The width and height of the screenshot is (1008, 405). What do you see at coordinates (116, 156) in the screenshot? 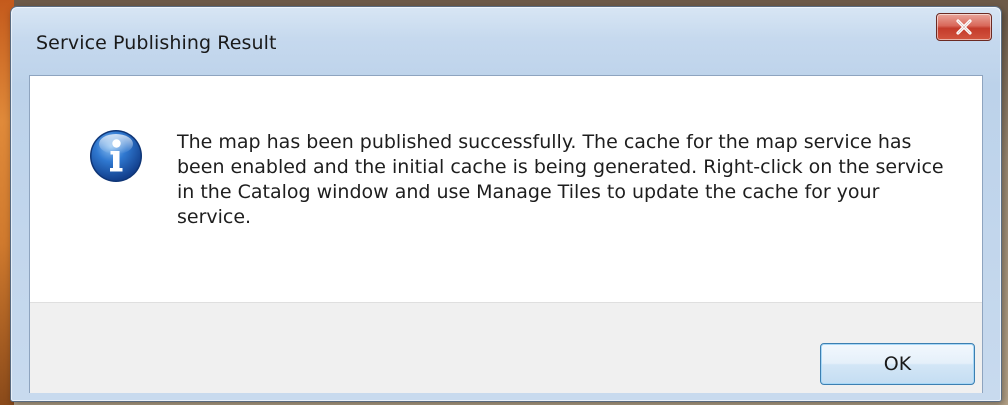
I see `info-icon` at bounding box center [116, 156].